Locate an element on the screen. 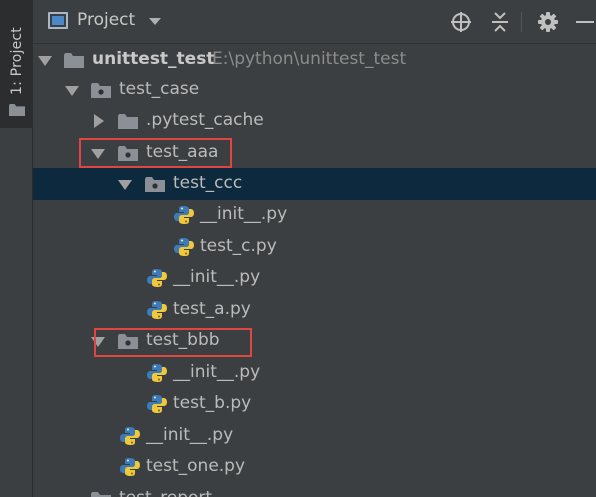 The image size is (596, 497). tree-item-label: test_one.py is located at coordinates (196, 466).